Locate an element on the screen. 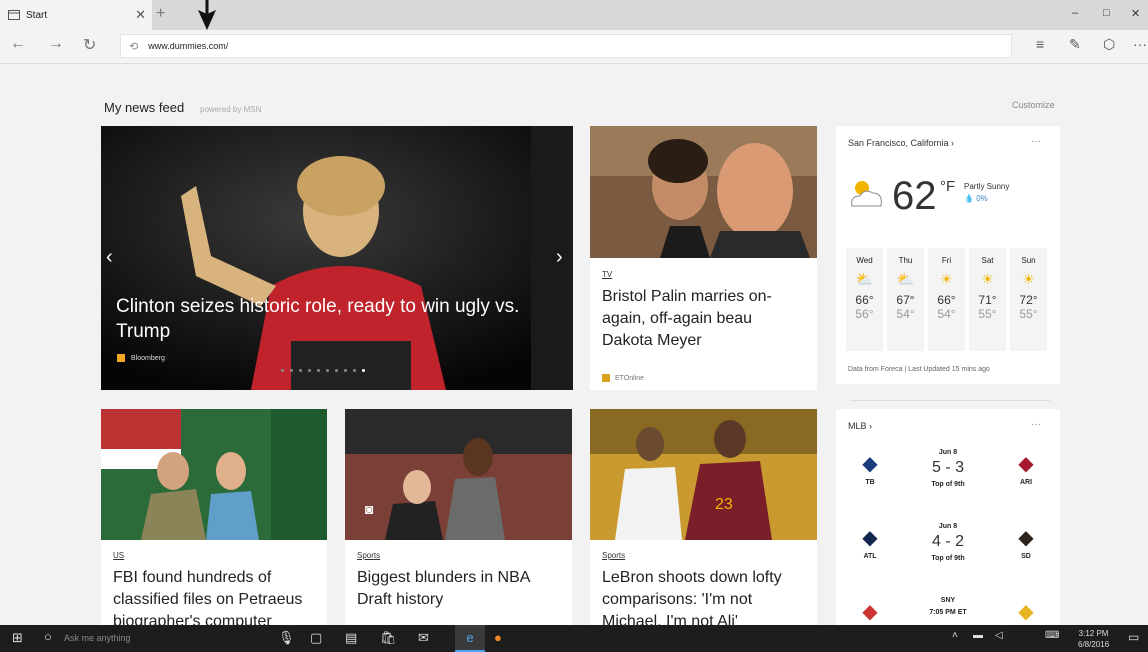 This screenshot has width=1148, height=652. forecast-day: Thu ⛅ 67° 54° is located at coordinates (905, 299).